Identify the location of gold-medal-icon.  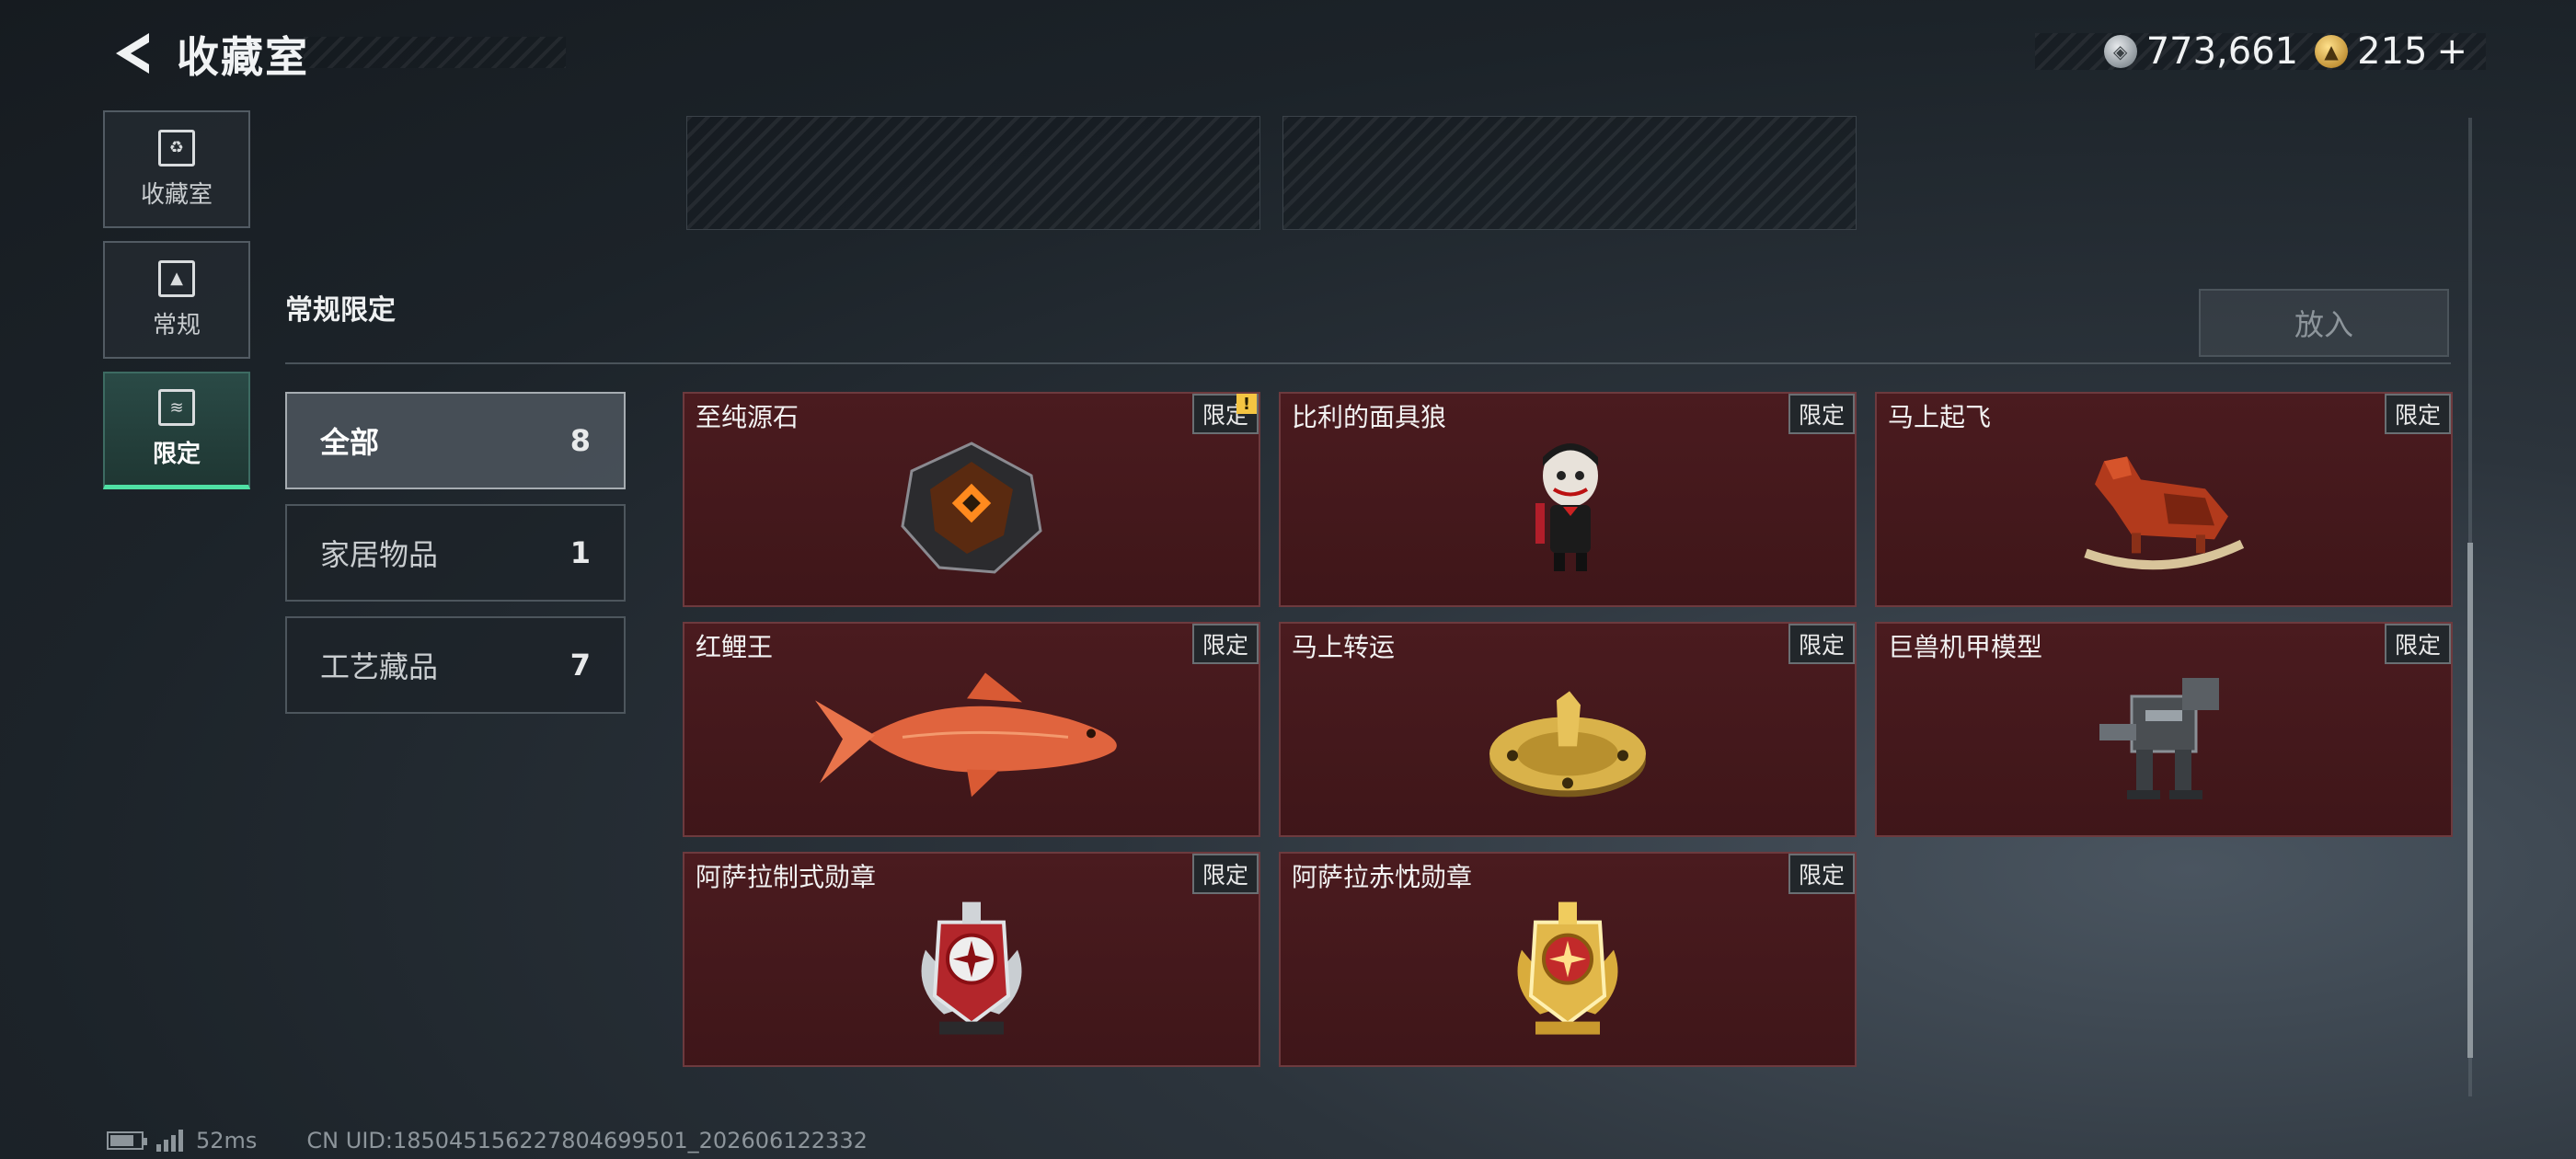
(1567, 968).